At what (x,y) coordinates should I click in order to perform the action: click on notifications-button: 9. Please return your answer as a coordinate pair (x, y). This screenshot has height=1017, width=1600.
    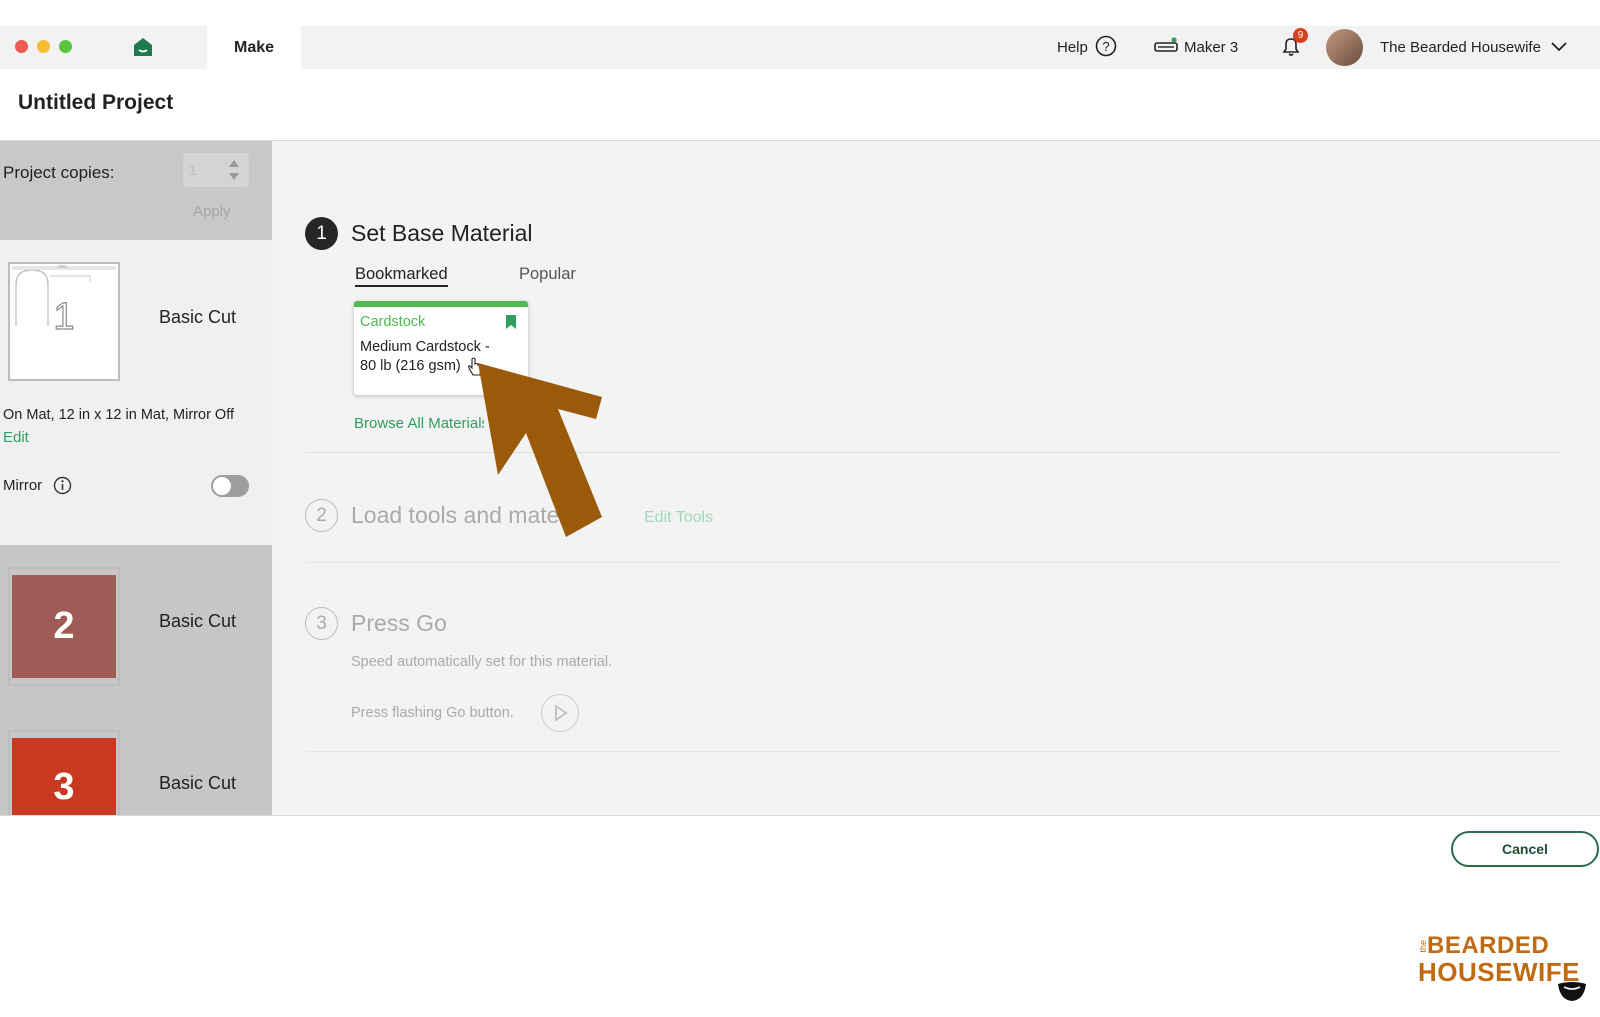
    Looking at the image, I should click on (1293, 47).